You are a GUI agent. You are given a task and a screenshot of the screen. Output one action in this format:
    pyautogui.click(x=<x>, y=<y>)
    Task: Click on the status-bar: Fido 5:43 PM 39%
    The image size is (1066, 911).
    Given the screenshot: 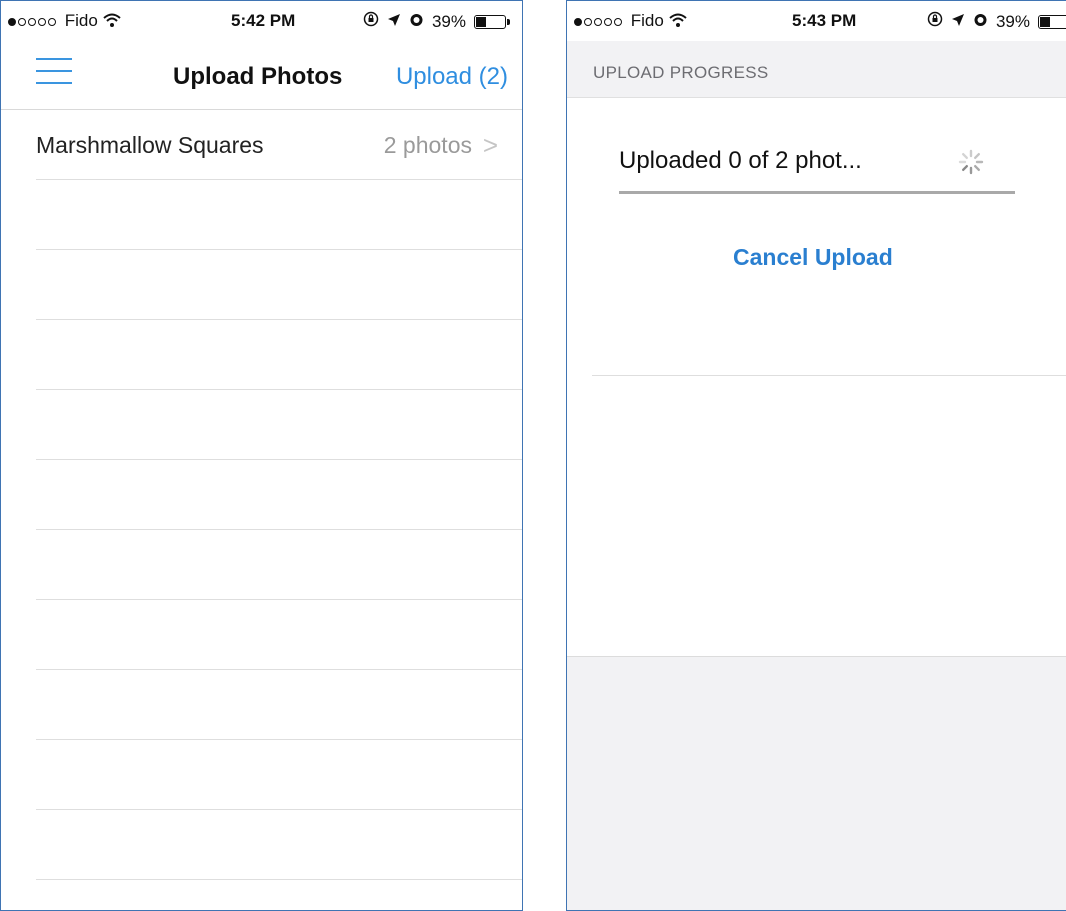 What is the action you would take?
    pyautogui.click(x=816, y=21)
    